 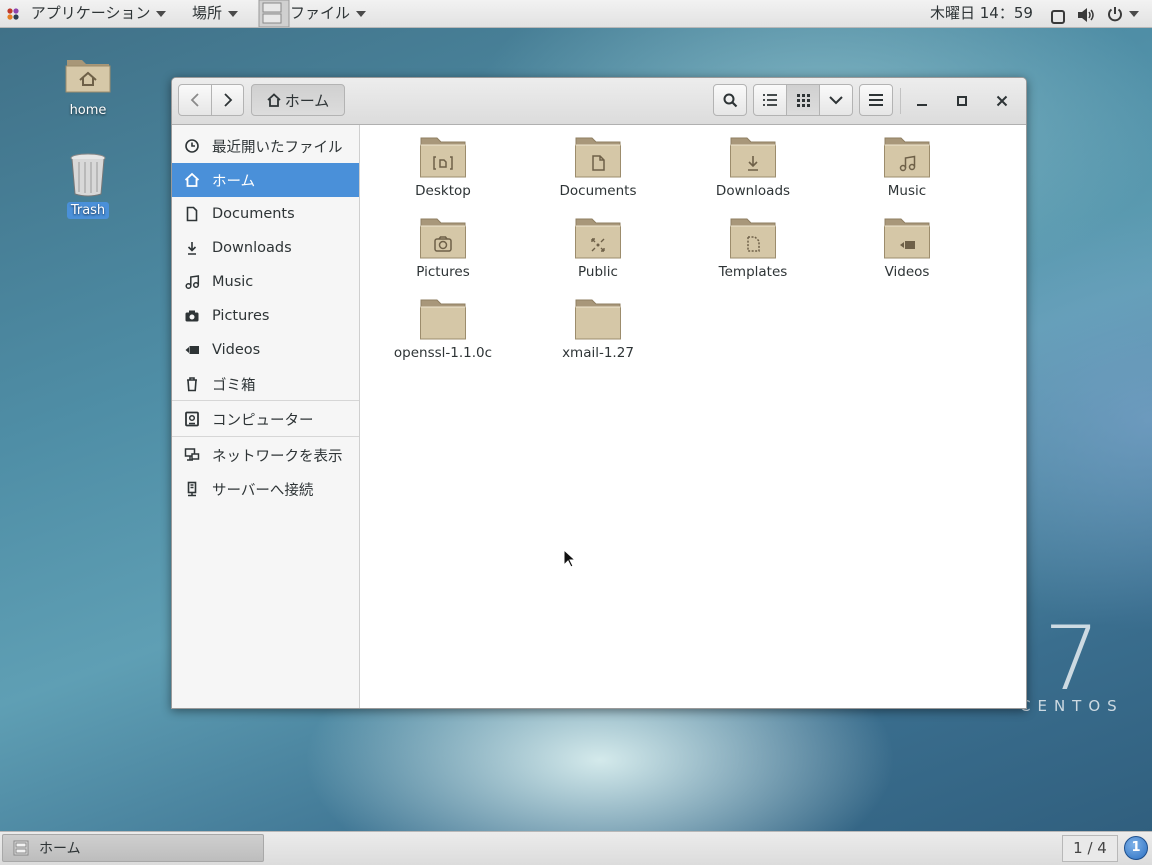 What do you see at coordinates (1071, 658) in the screenshot?
I see `branding-number: 7` at bounding box center [1071, 658].